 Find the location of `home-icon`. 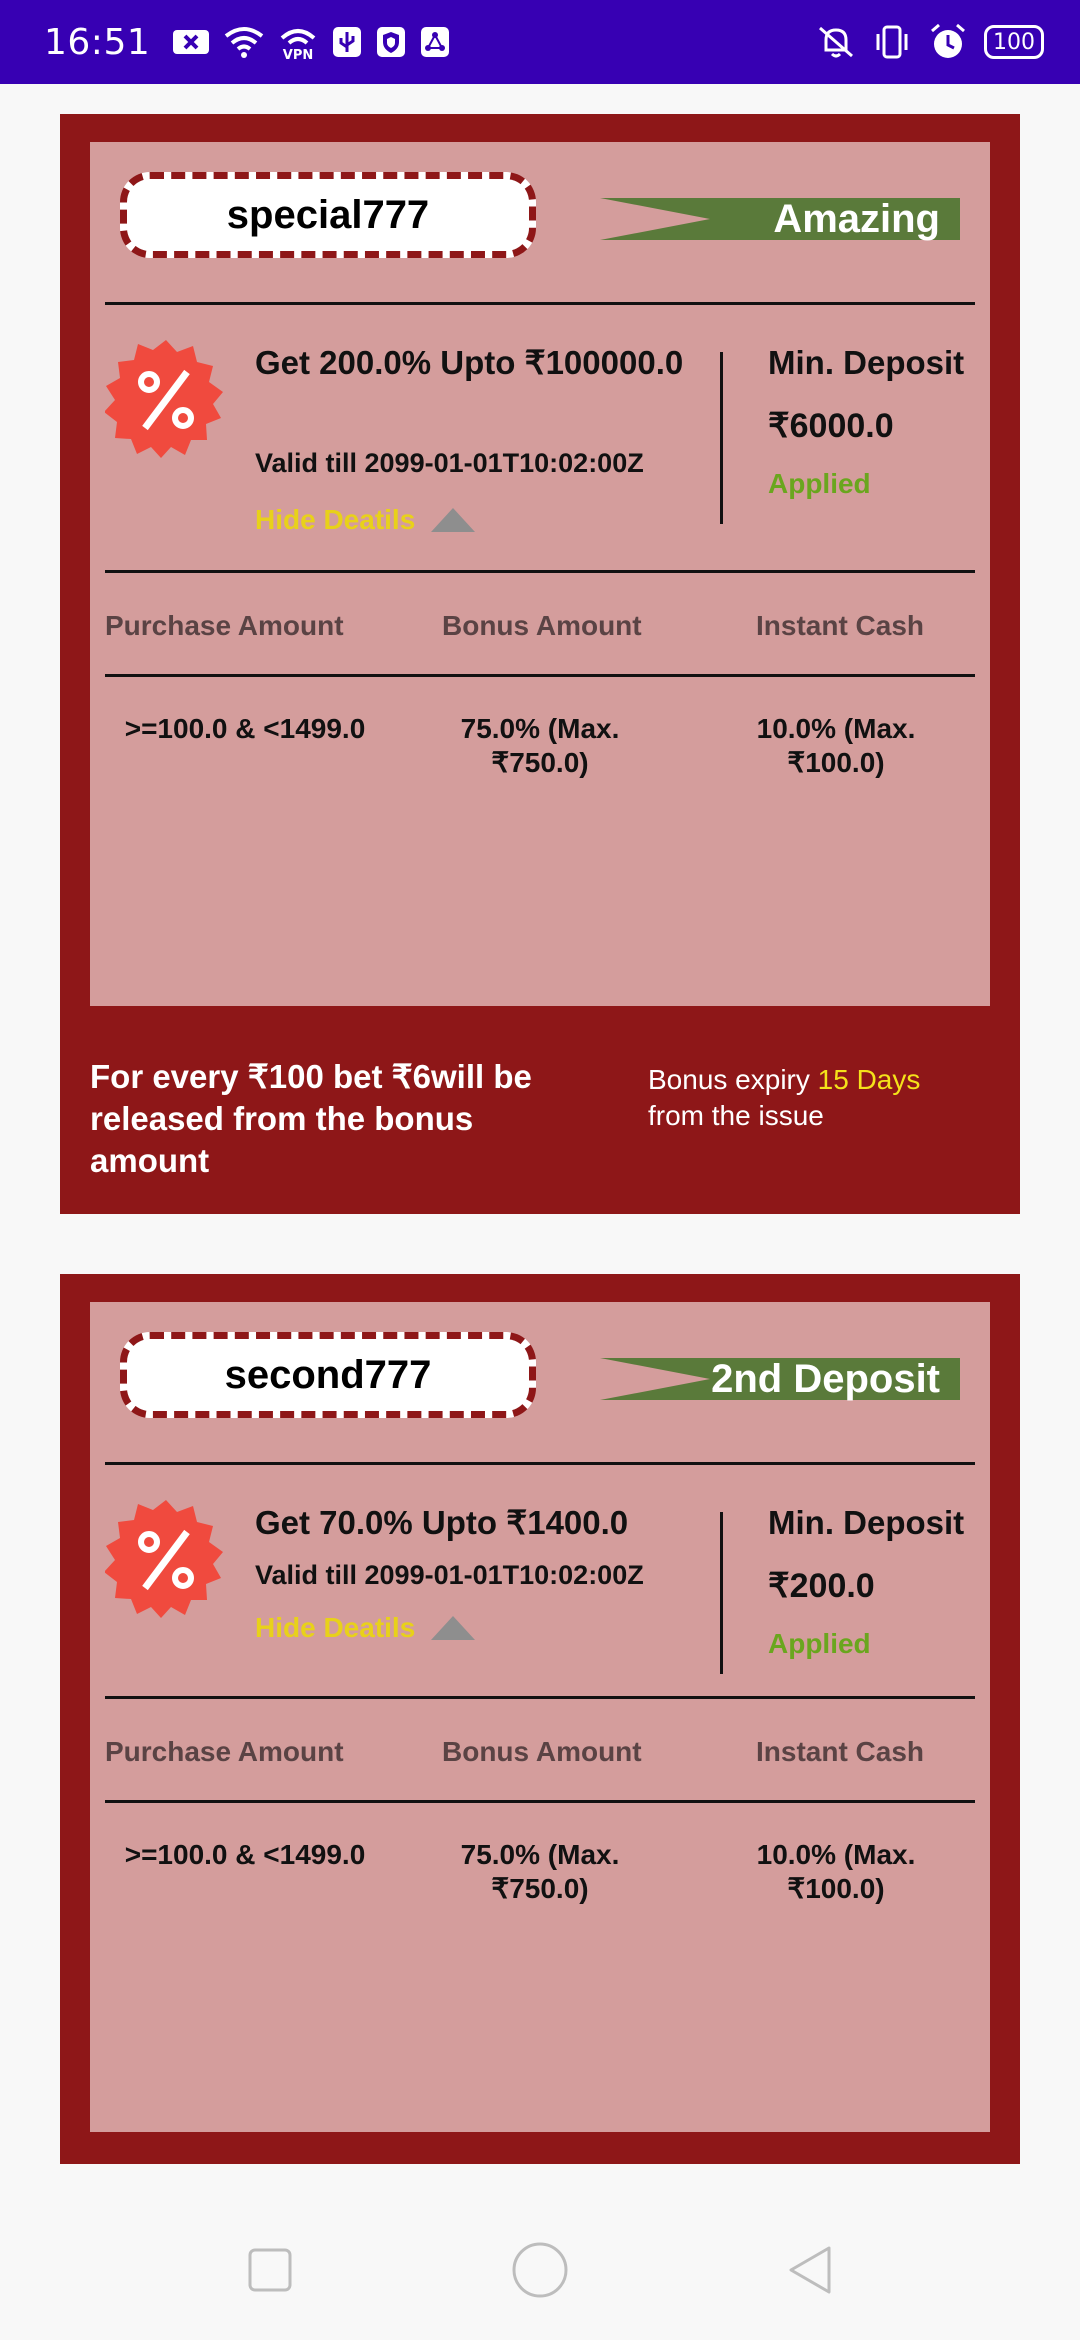

home-icon is located at coordinates (540, 2270).